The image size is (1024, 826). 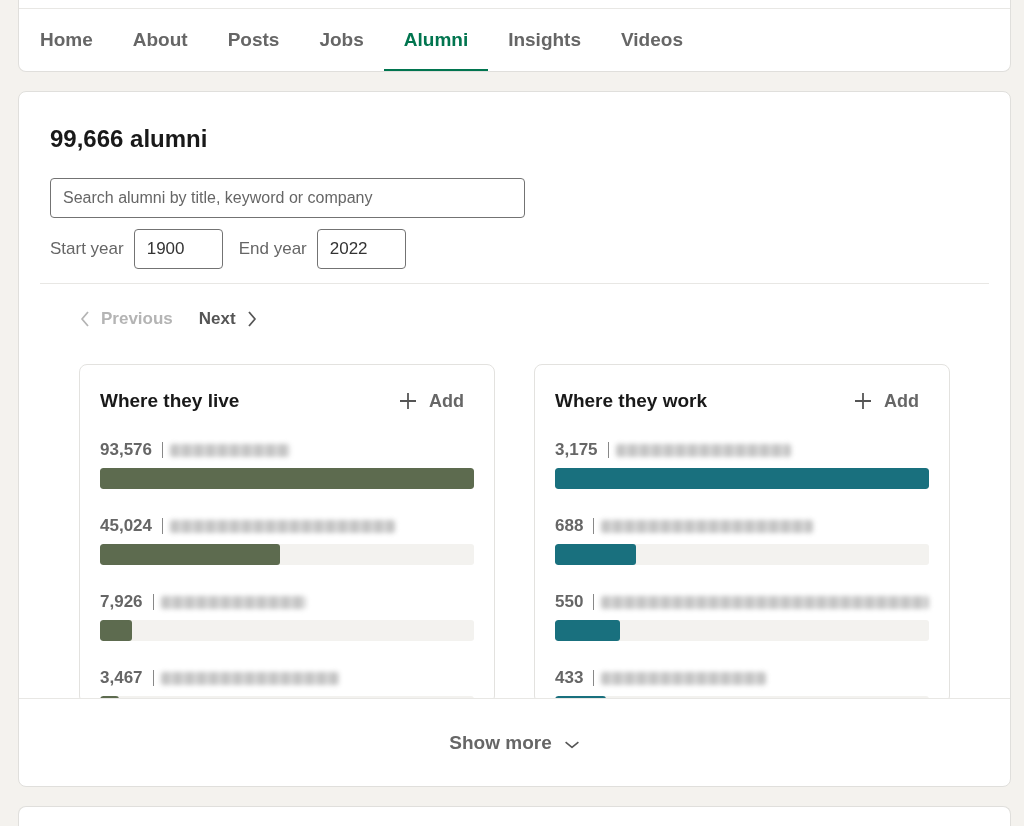 What do you see at coordinates (631, 401) in the screenshot?
I see `card-title: Where they work` at bounding box center [631, 401].